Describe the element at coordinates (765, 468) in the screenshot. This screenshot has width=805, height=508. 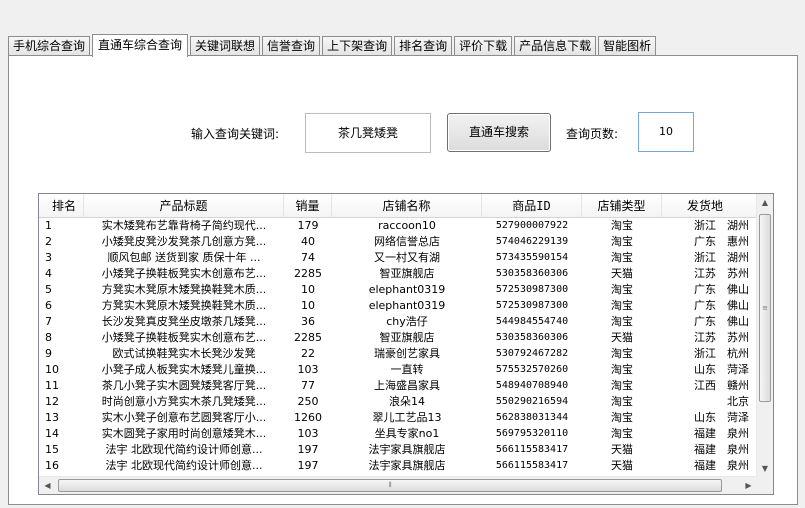
I see `scroll-down-icon: ▼` at that location.